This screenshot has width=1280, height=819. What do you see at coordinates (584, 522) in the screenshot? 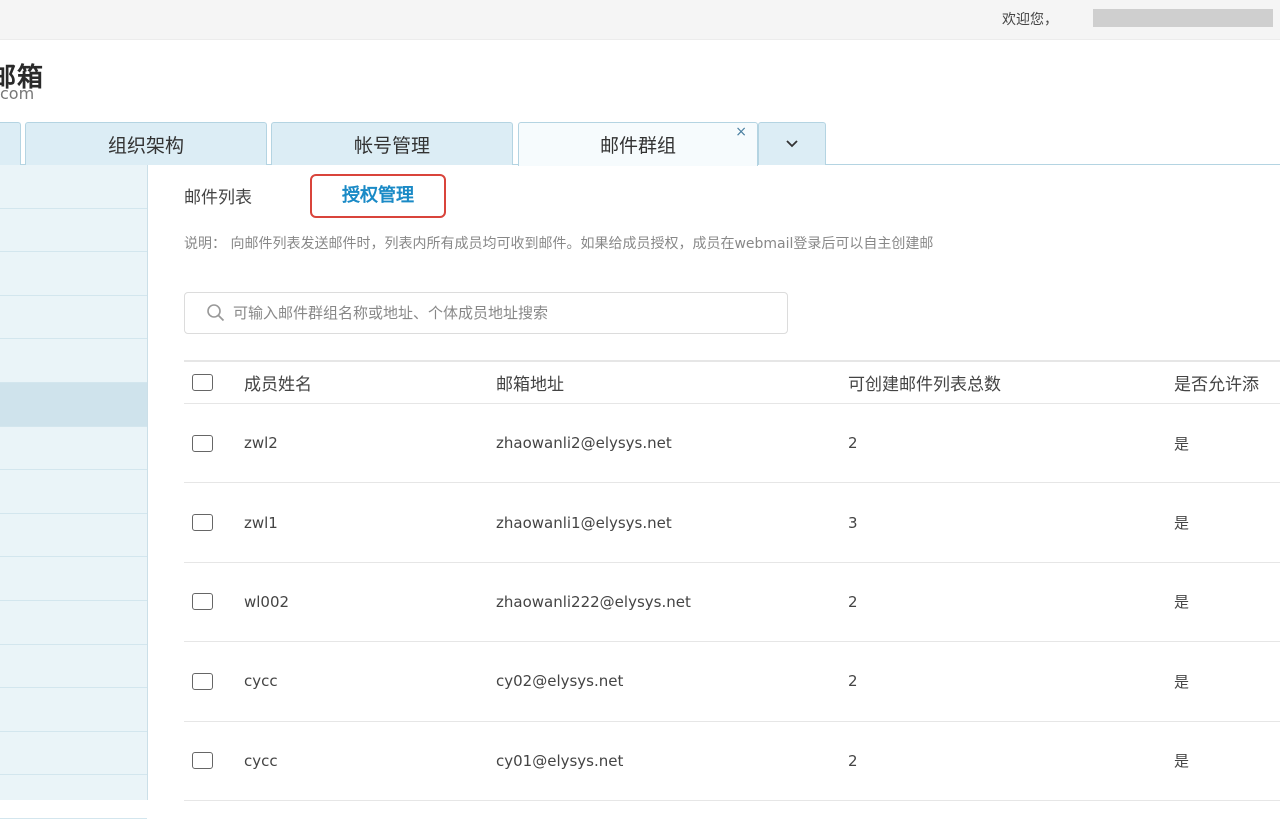
I see `member-email: zhaowanli1@elysys.net` at bounding box center [584, 522].